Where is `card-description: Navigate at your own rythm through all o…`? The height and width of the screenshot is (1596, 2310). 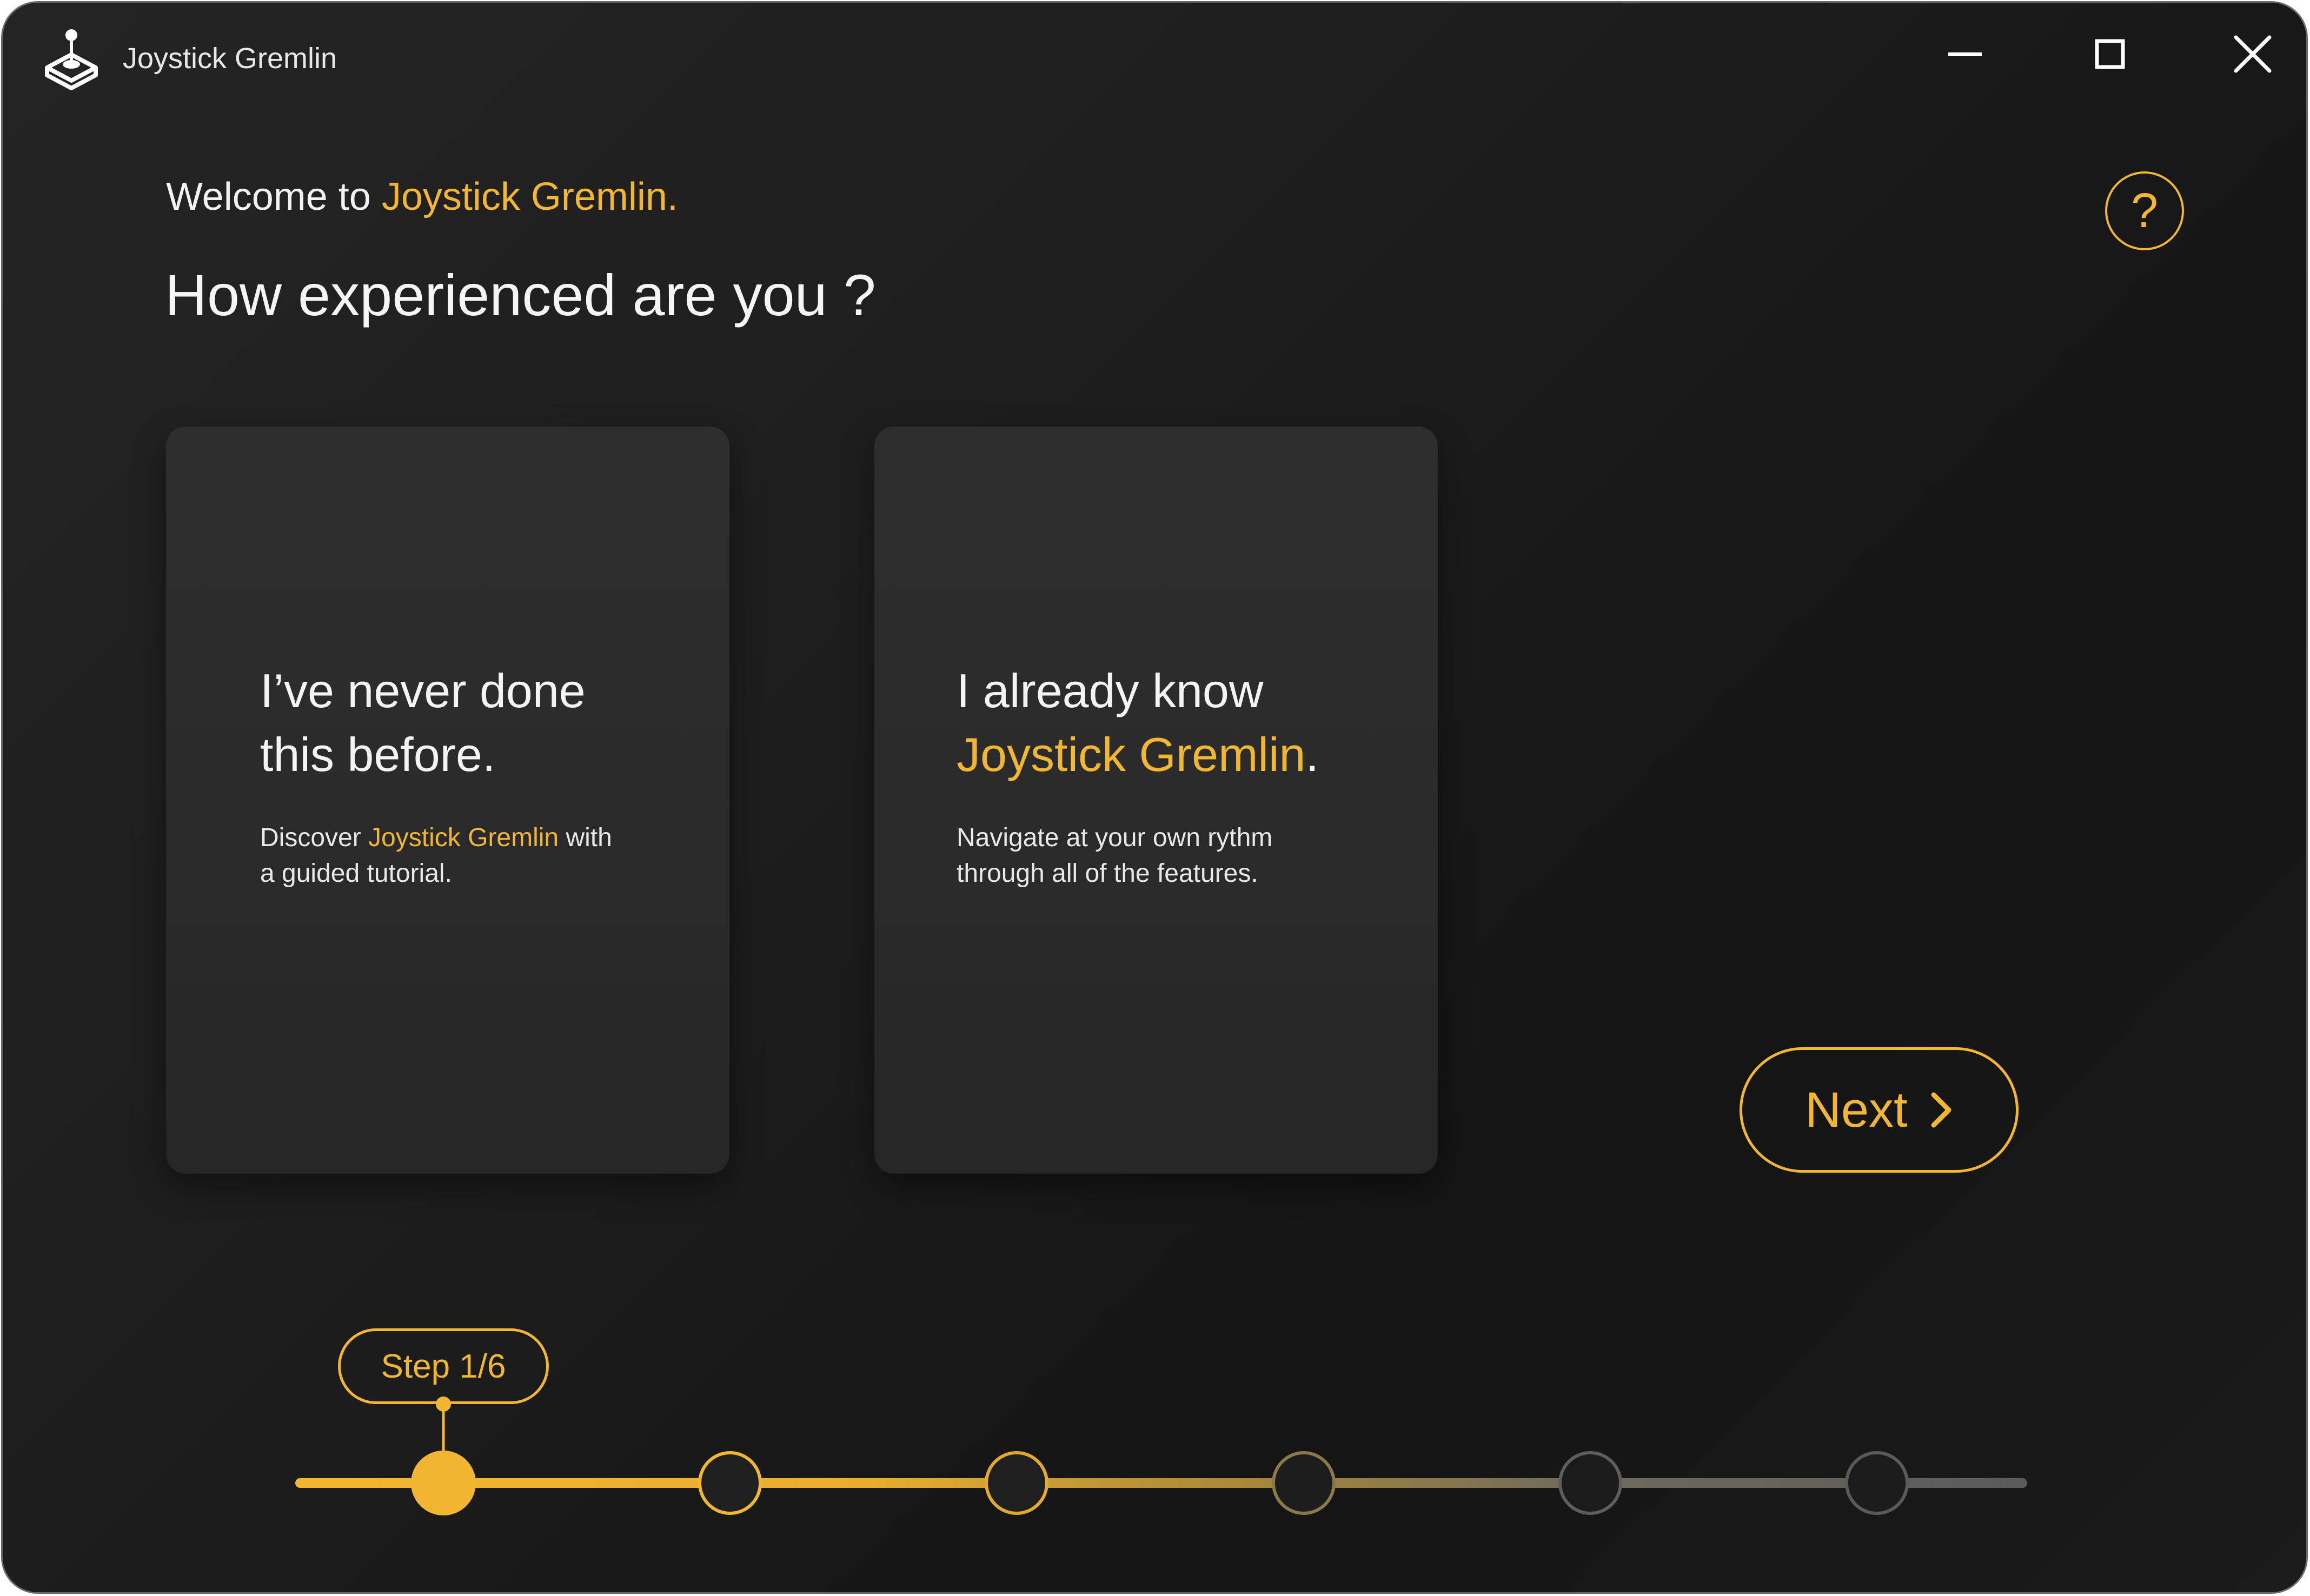
card-description: Navigate at your own rythm through all o… is located at coordinates (1178, 856).